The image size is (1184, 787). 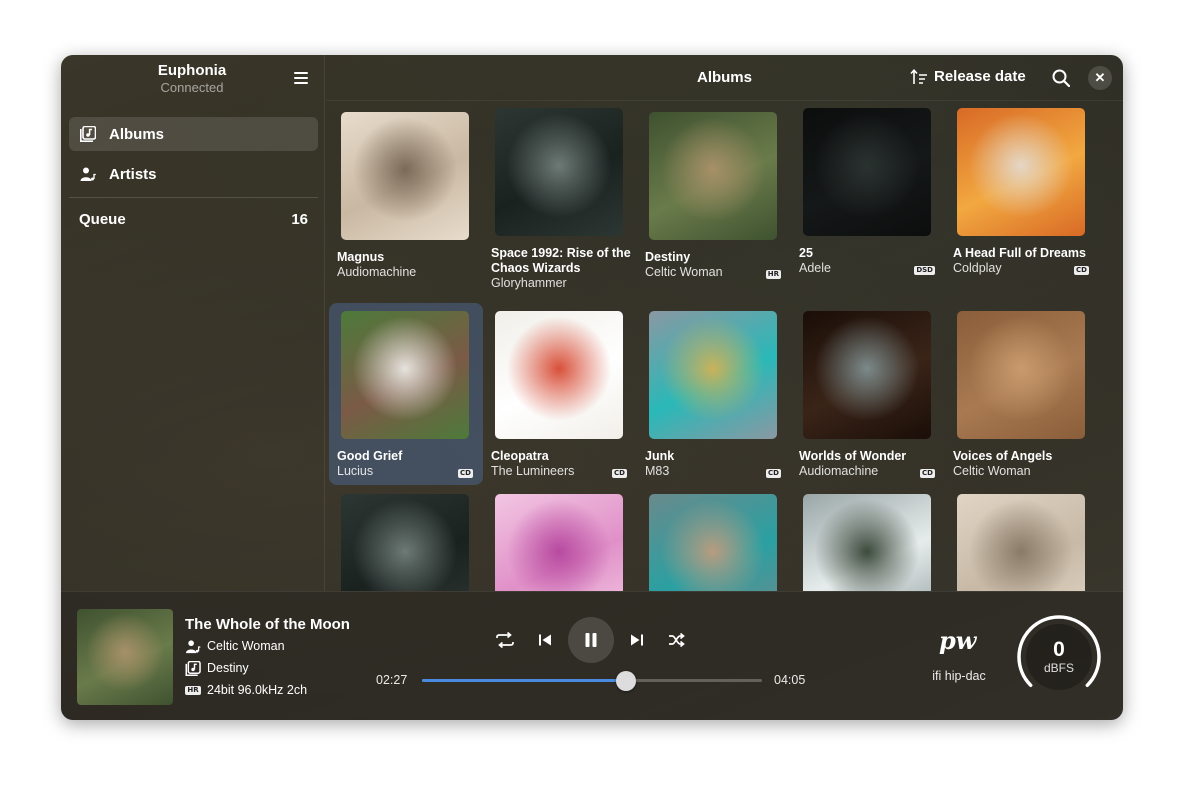 What do you see at coordinates (958, 640) in the screenshot?
I see `output-device-logo: pw` at bounding box center [958, 640].